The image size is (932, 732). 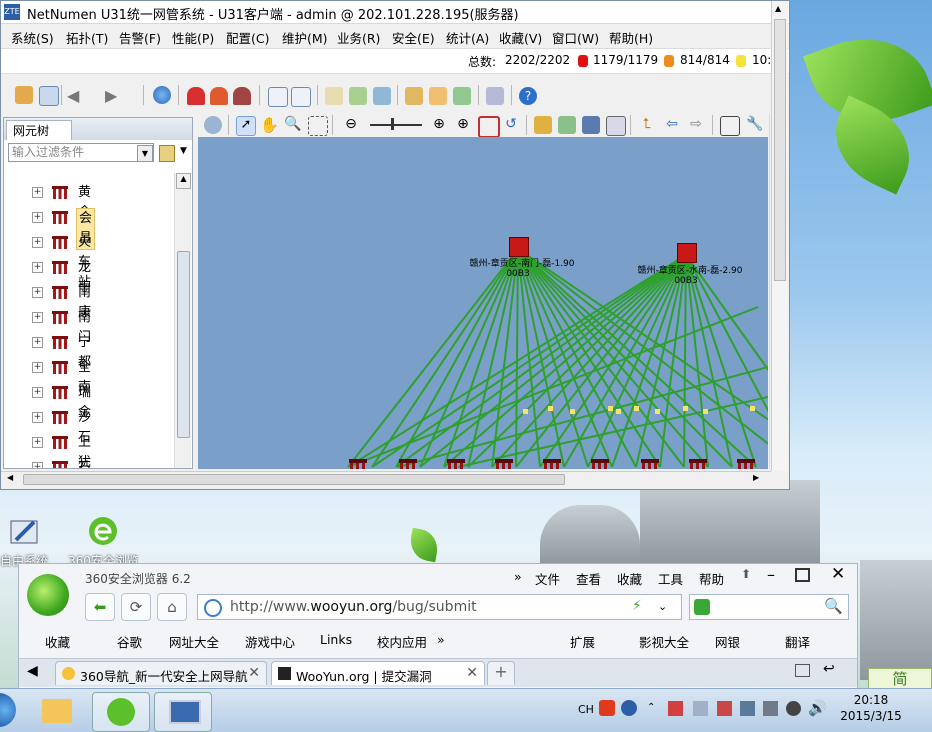 I want to click on wrench-icon: 🔧, so click(x=755, y=125).